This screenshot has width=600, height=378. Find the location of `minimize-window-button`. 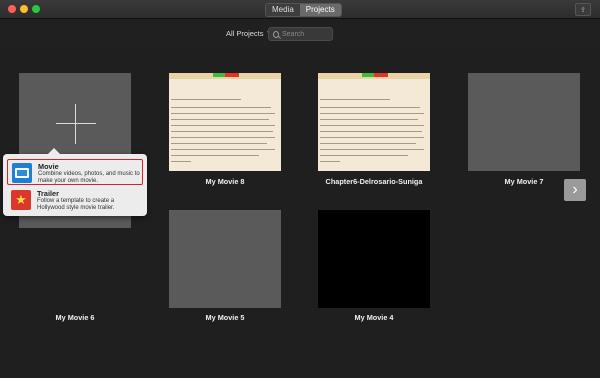

minimize-window-button is located at coordinates (24, 9).